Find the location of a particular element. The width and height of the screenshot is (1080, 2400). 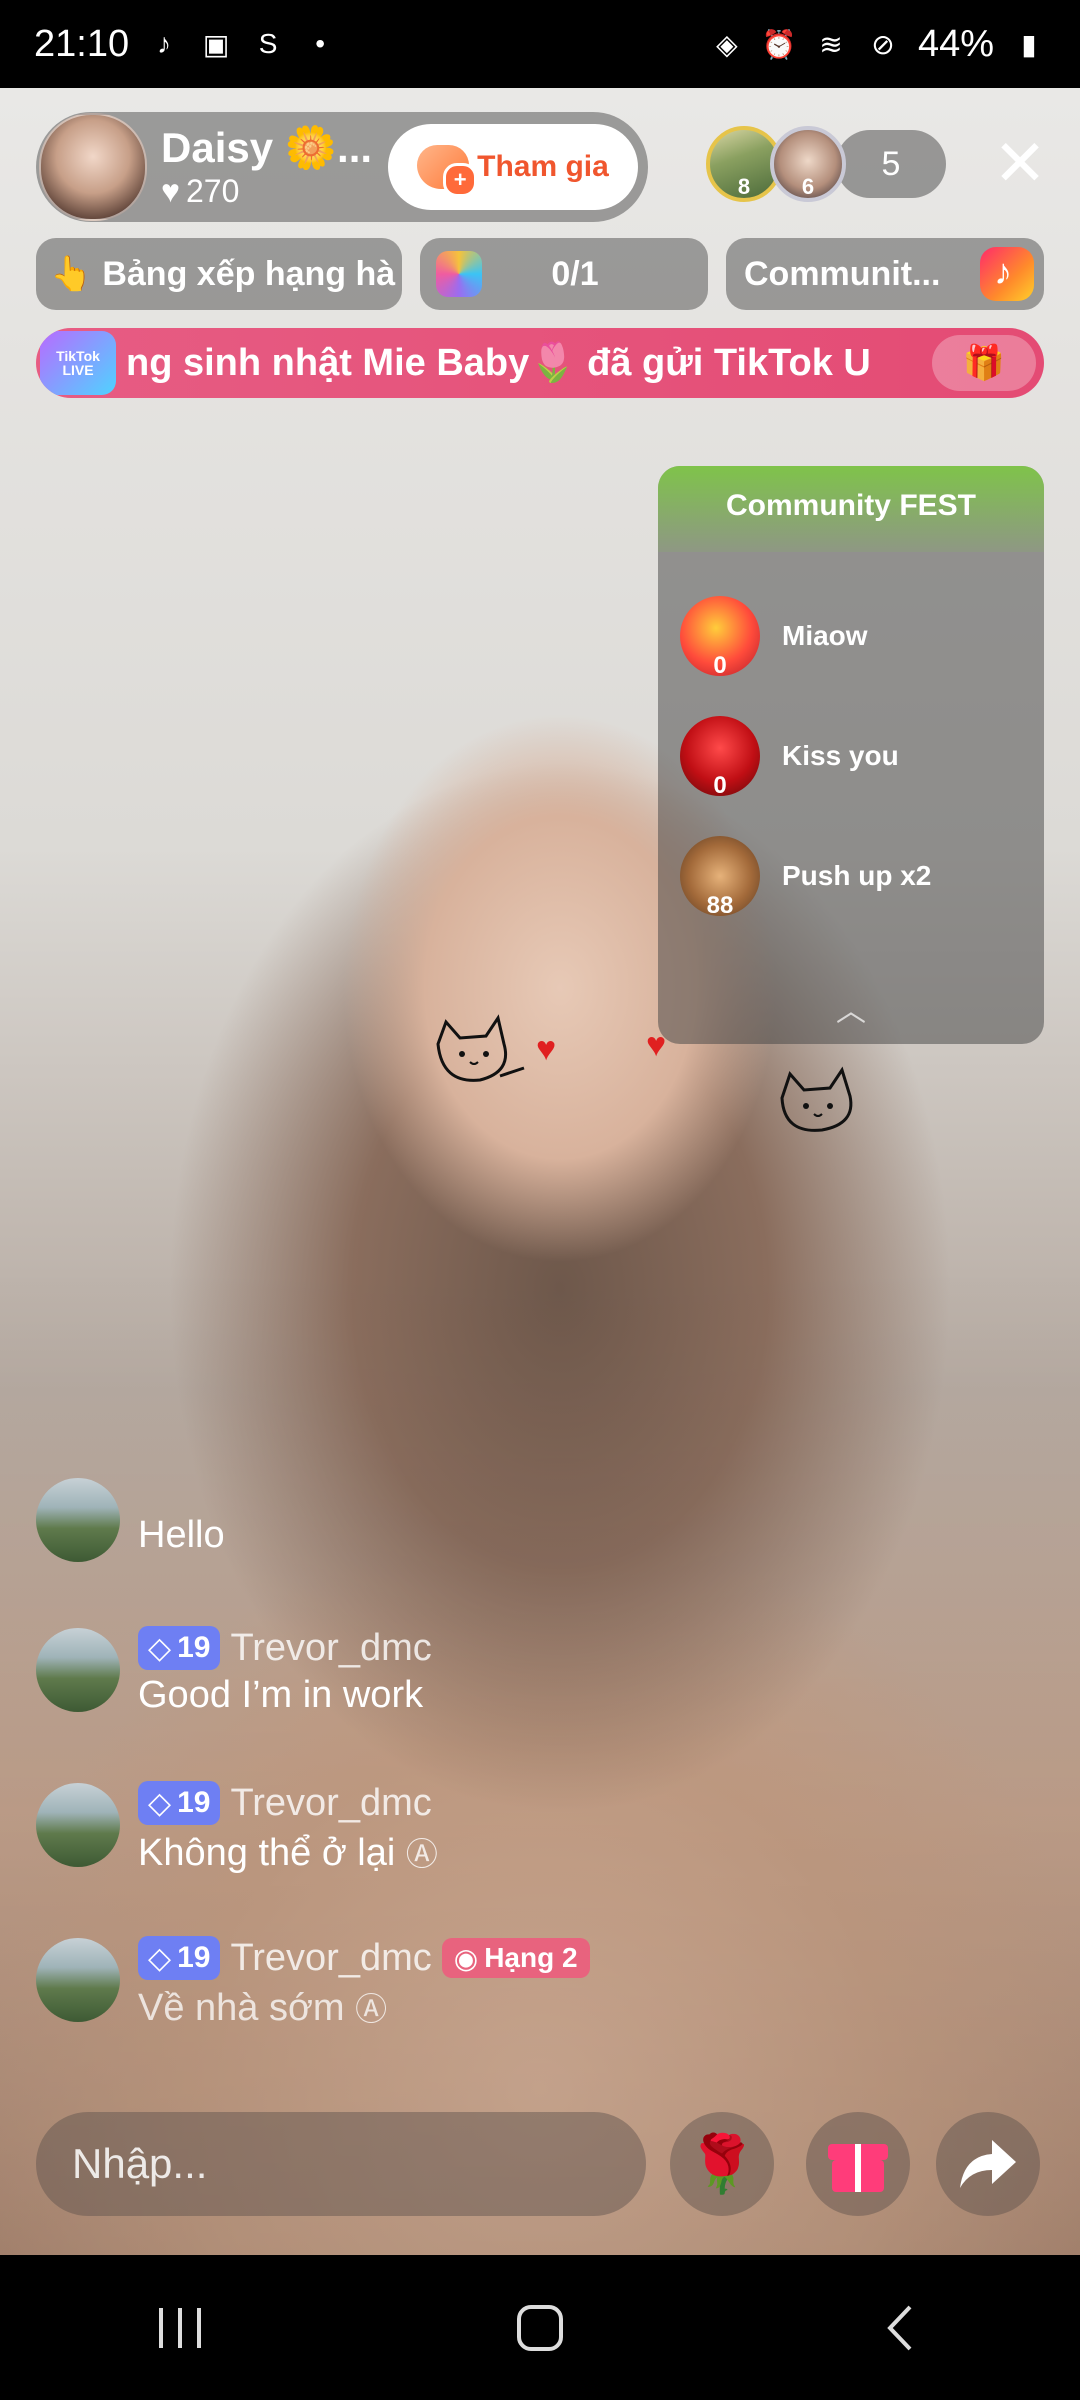

join-label: Tham gia is located at coordinates (543, 166).